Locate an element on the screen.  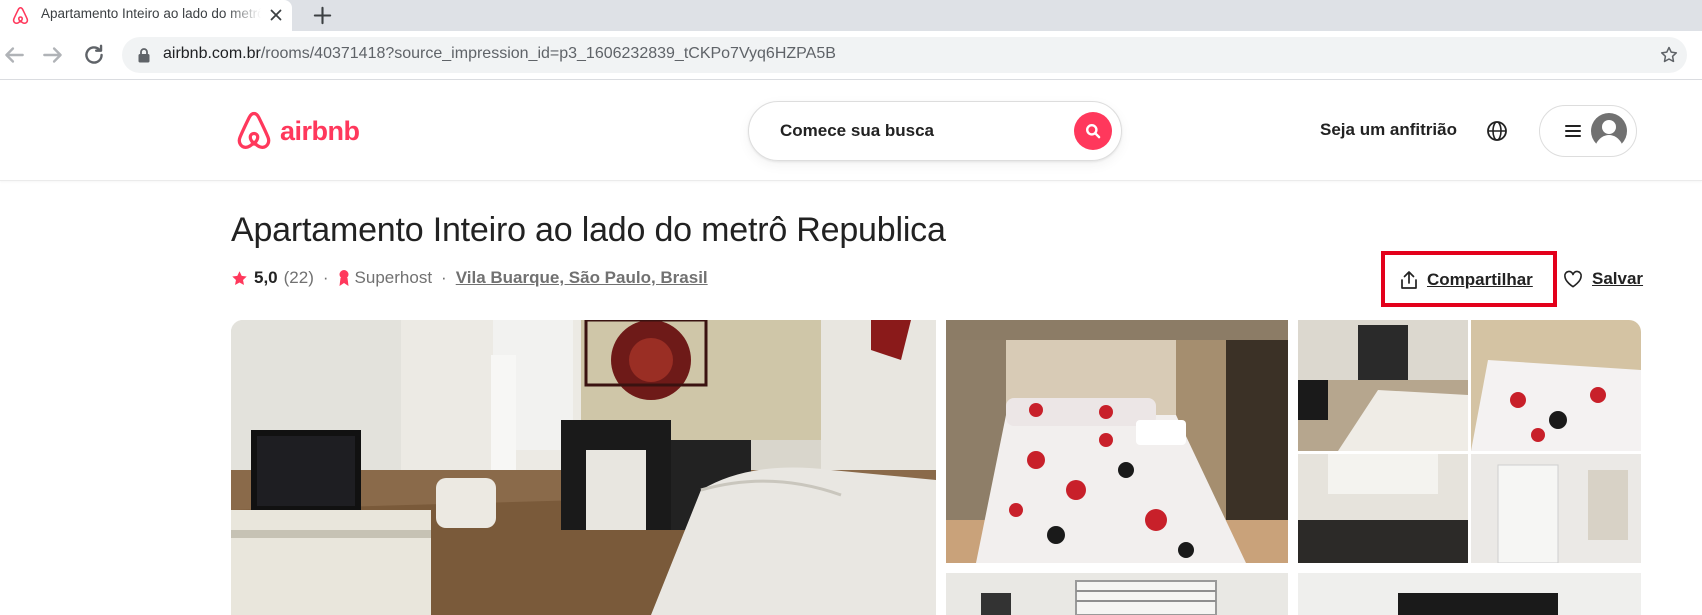
review-count: (22) is located at coordinates (299, 278).